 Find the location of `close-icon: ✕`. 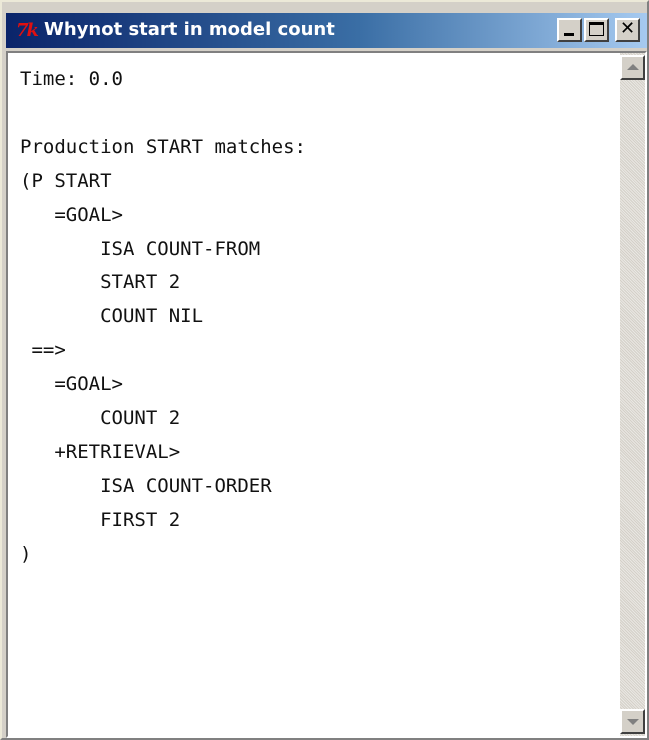

close-icon: ✕ is located at coordinates (627, 28).